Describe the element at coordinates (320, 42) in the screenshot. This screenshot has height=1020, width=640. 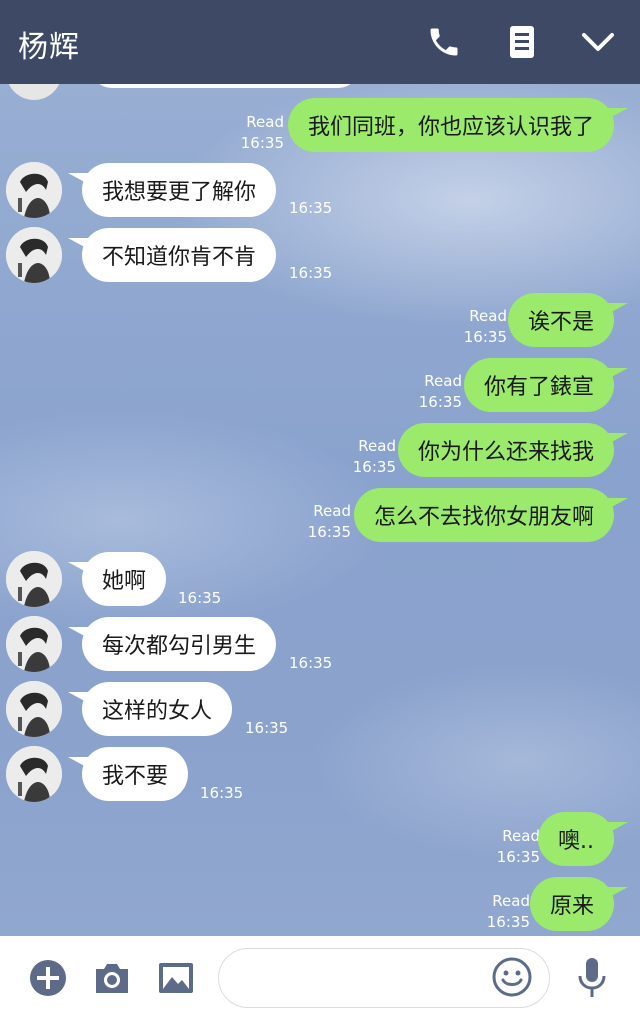
I see `header-bar: 杨辉` at that location.